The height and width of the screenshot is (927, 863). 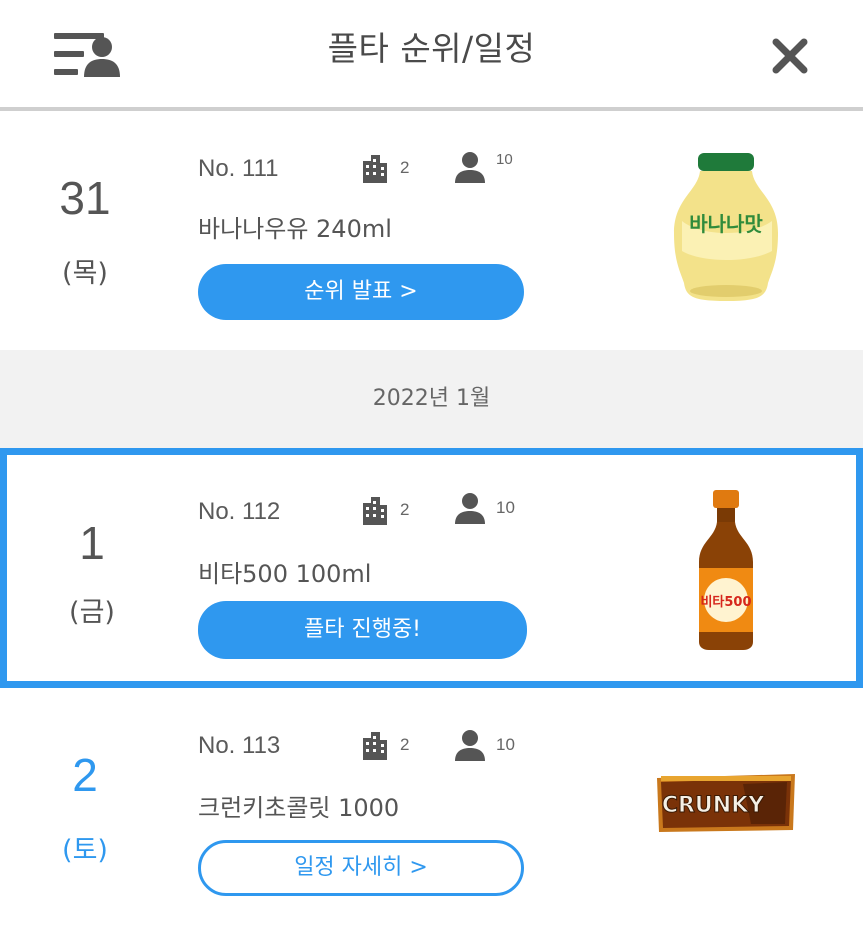 What do you see at coordinates (92, 543) in the screenshot?
I see `event-day: 1` at bounding box center [92, 543].